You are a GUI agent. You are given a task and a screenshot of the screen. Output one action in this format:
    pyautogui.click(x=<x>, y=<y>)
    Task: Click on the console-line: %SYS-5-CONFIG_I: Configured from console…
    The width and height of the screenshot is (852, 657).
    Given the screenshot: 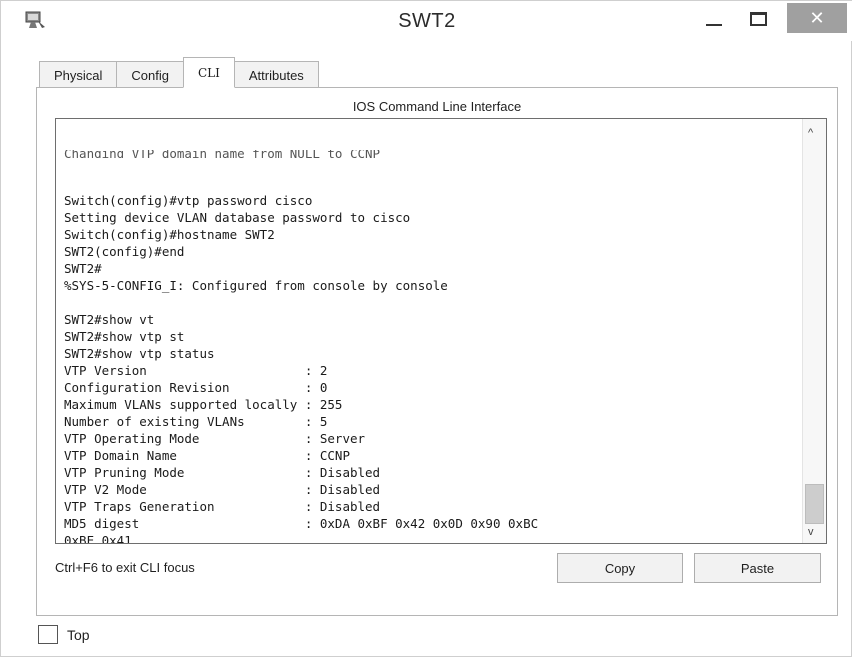 What is the action you would take?
    pyautogui.click(x=256, y=285)
    